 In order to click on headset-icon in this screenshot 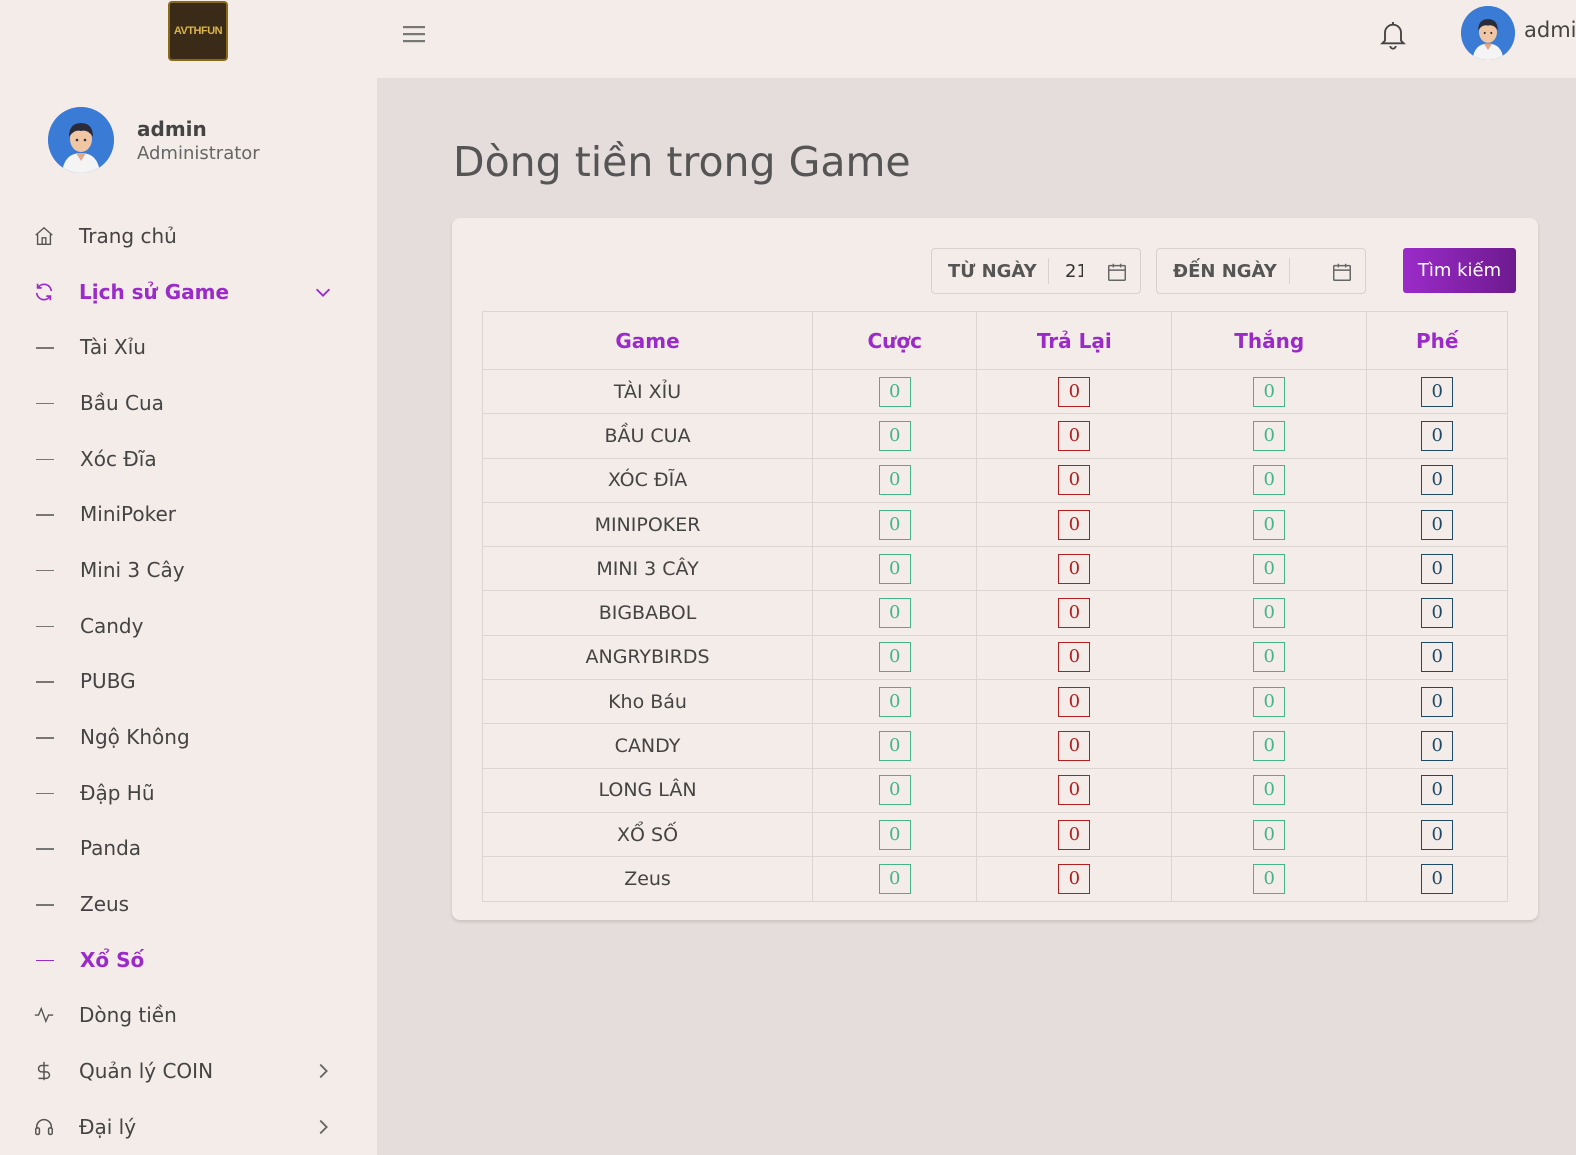, I will do `click(44, 1127)`.